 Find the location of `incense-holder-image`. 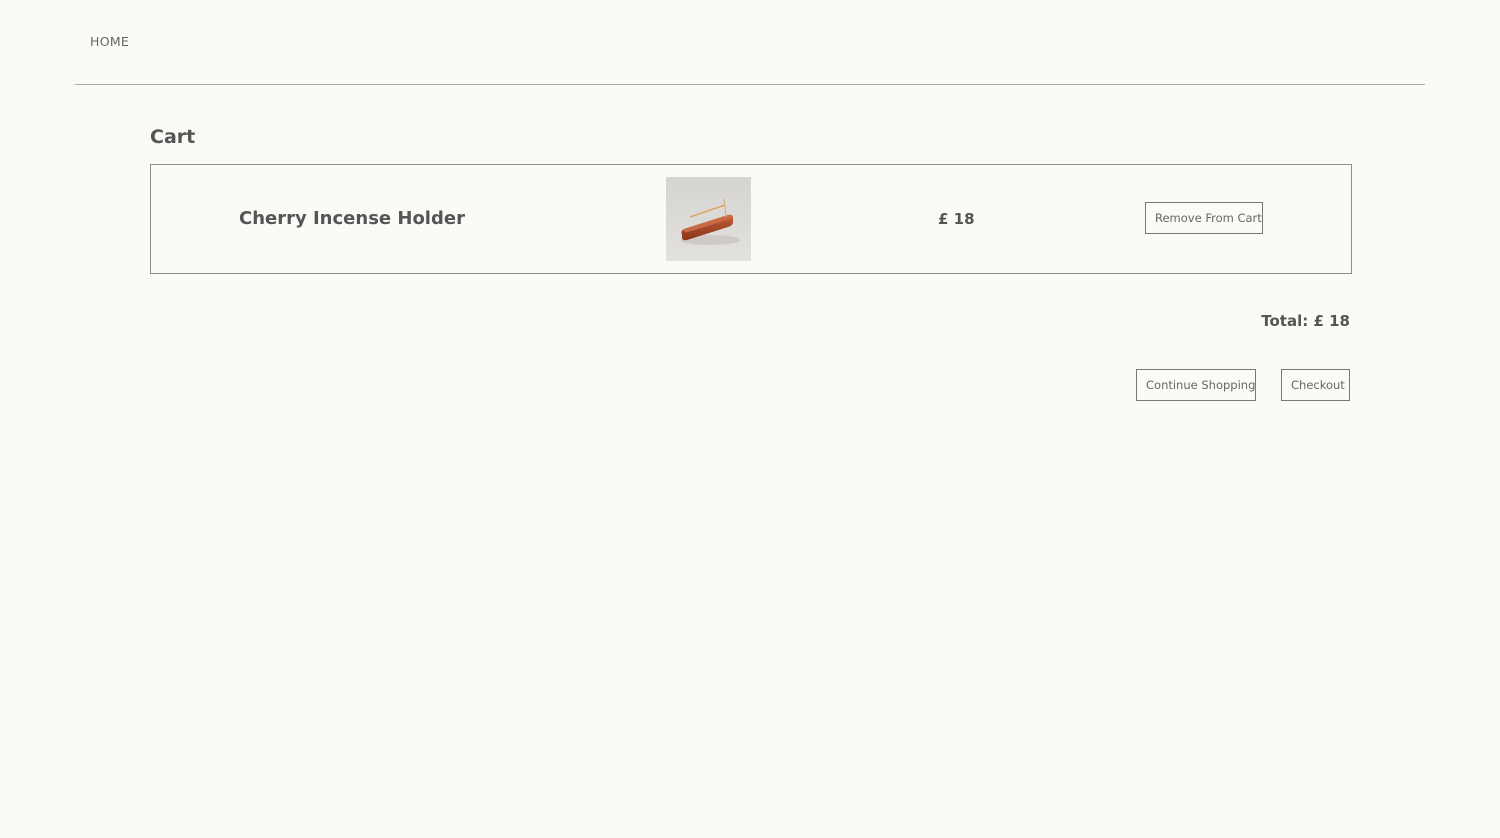

incense-holder-image is located at coordinates (708, 219).